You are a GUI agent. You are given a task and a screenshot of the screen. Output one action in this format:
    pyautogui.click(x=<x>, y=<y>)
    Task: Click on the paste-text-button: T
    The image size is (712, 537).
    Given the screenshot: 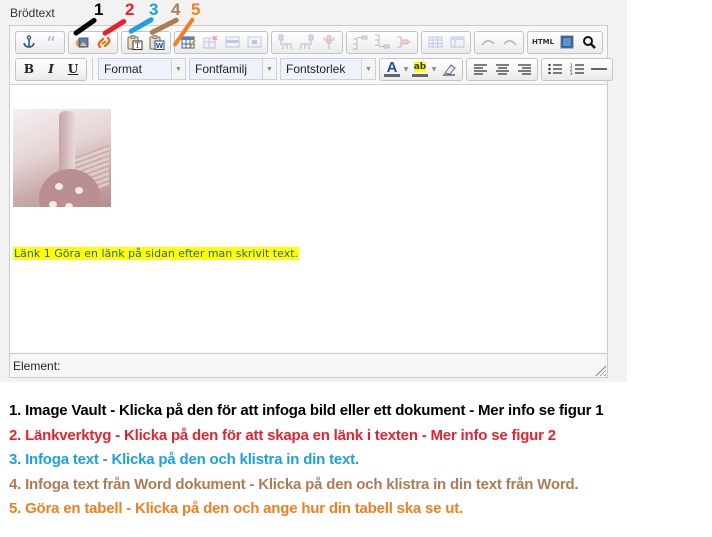 What is the action you would take?
    pyautogui.click(x=135, y=42)
    